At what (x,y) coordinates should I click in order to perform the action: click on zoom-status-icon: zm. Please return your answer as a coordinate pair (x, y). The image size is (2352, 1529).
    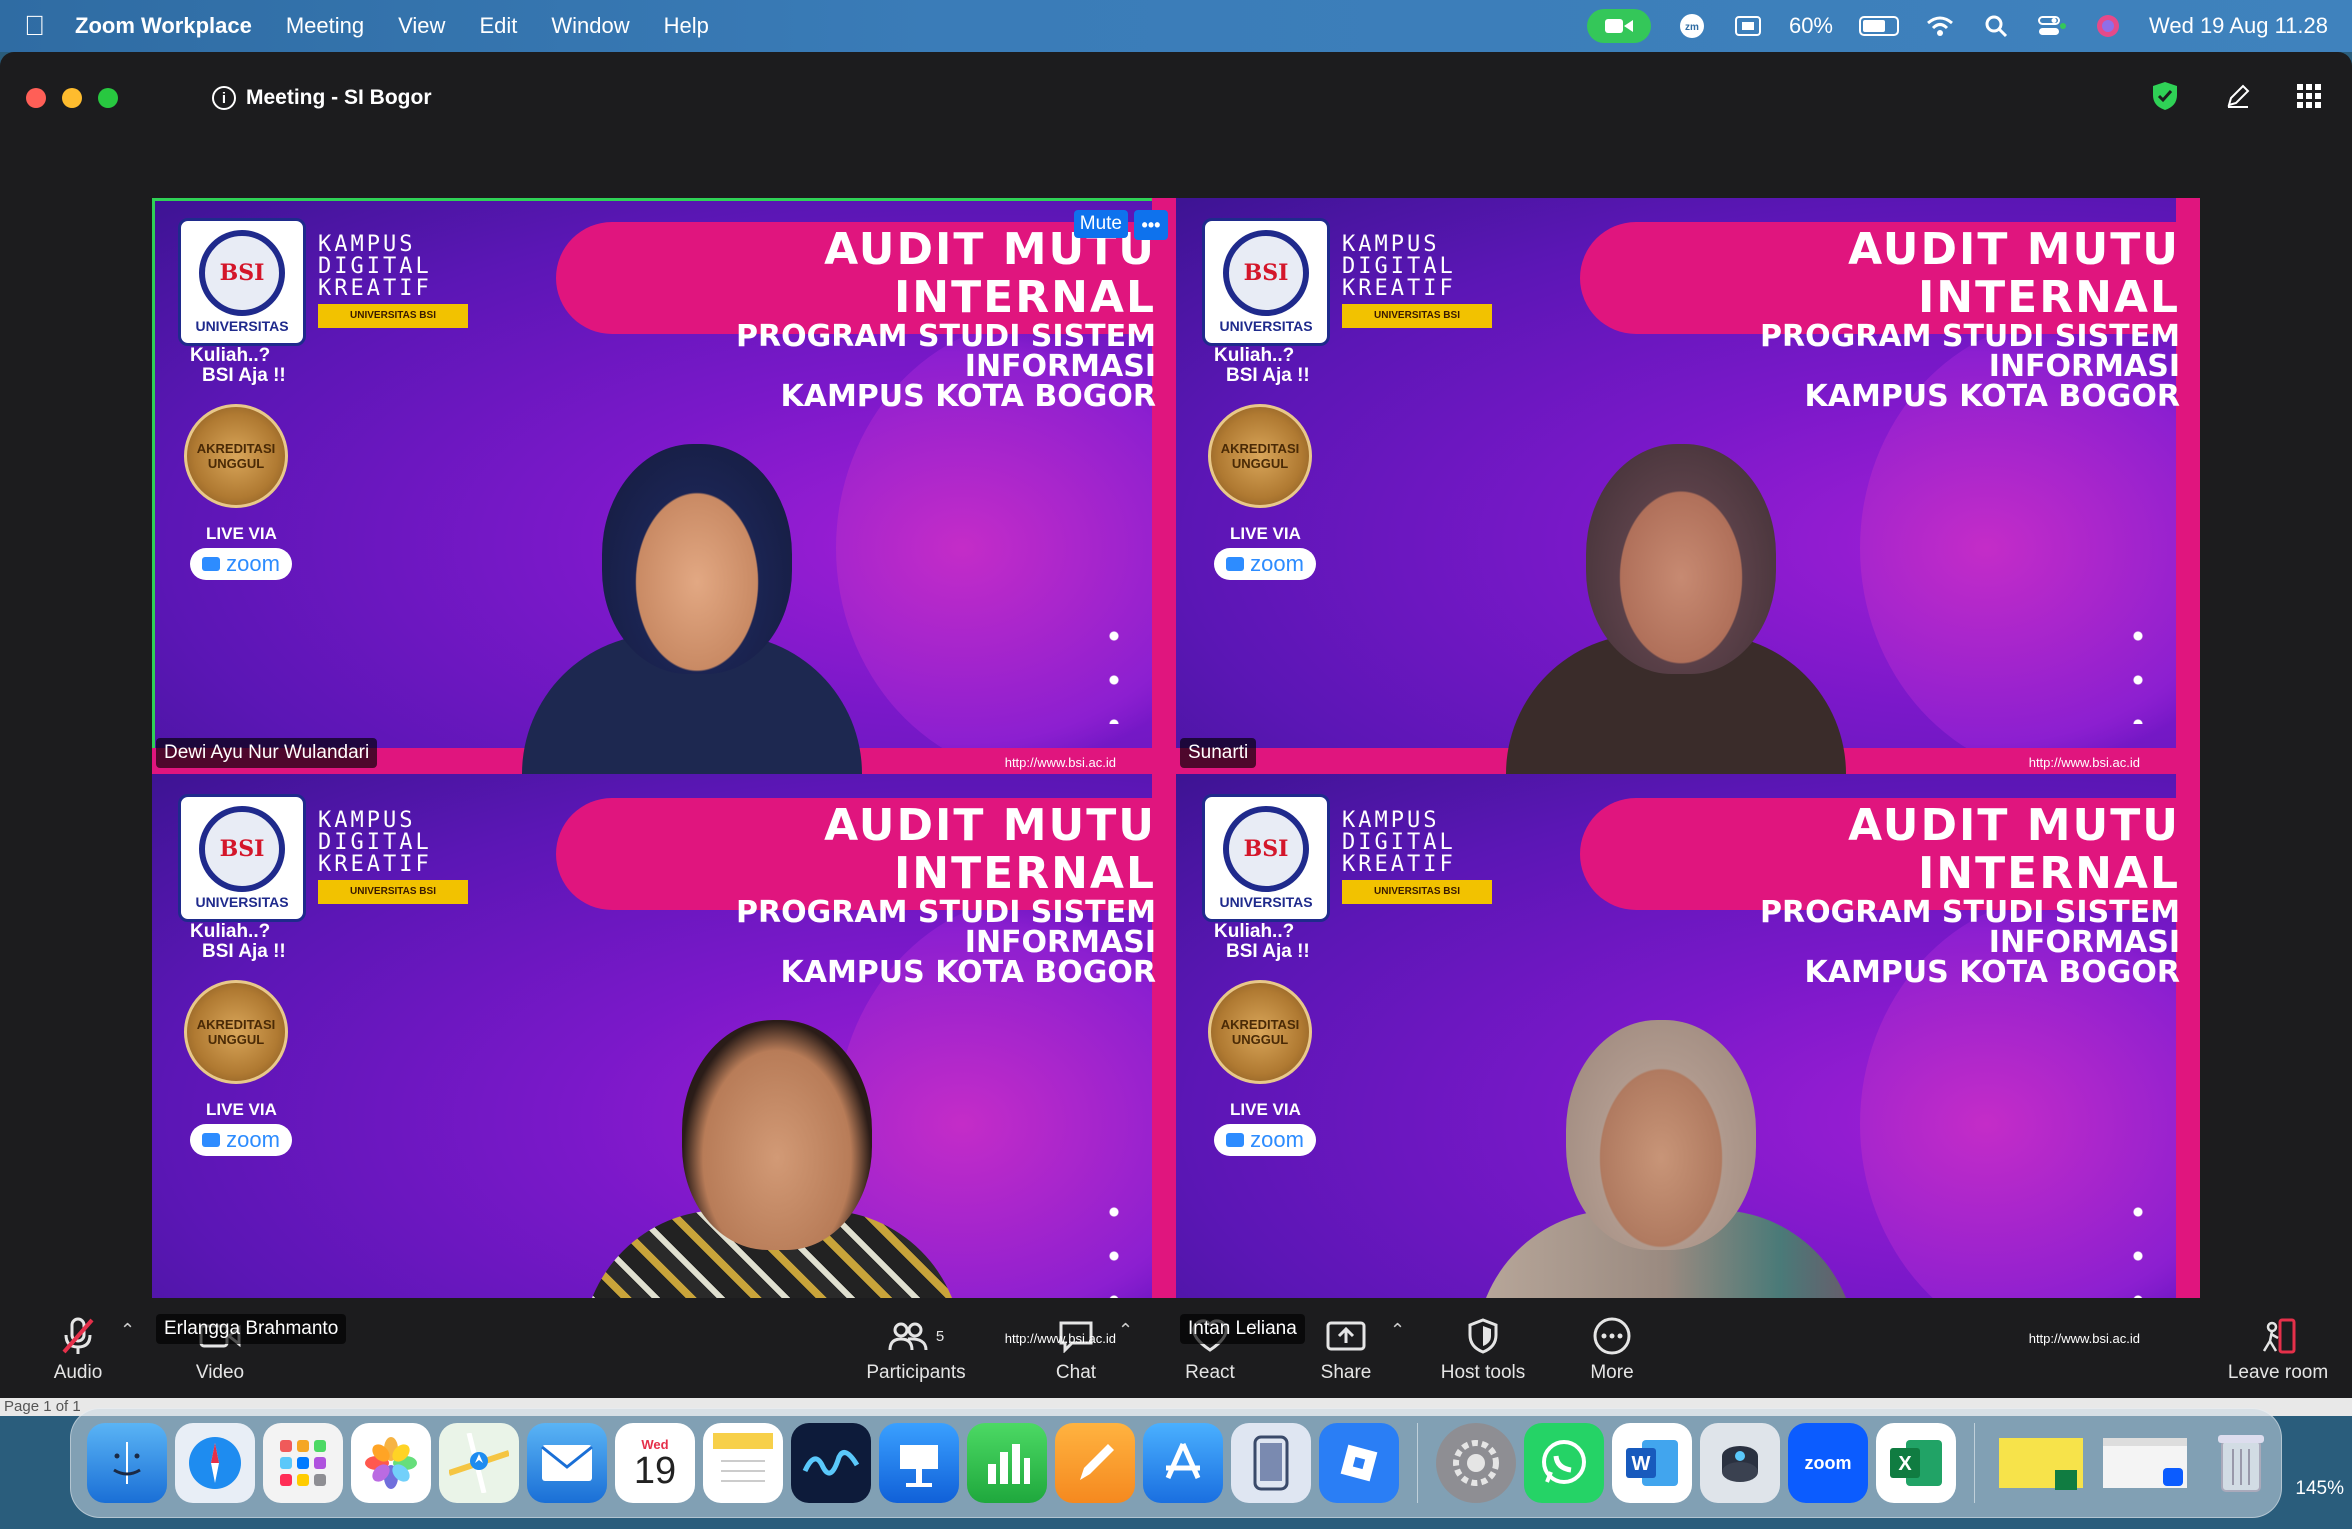
    Looking at the image, I should click on (1692, 26).